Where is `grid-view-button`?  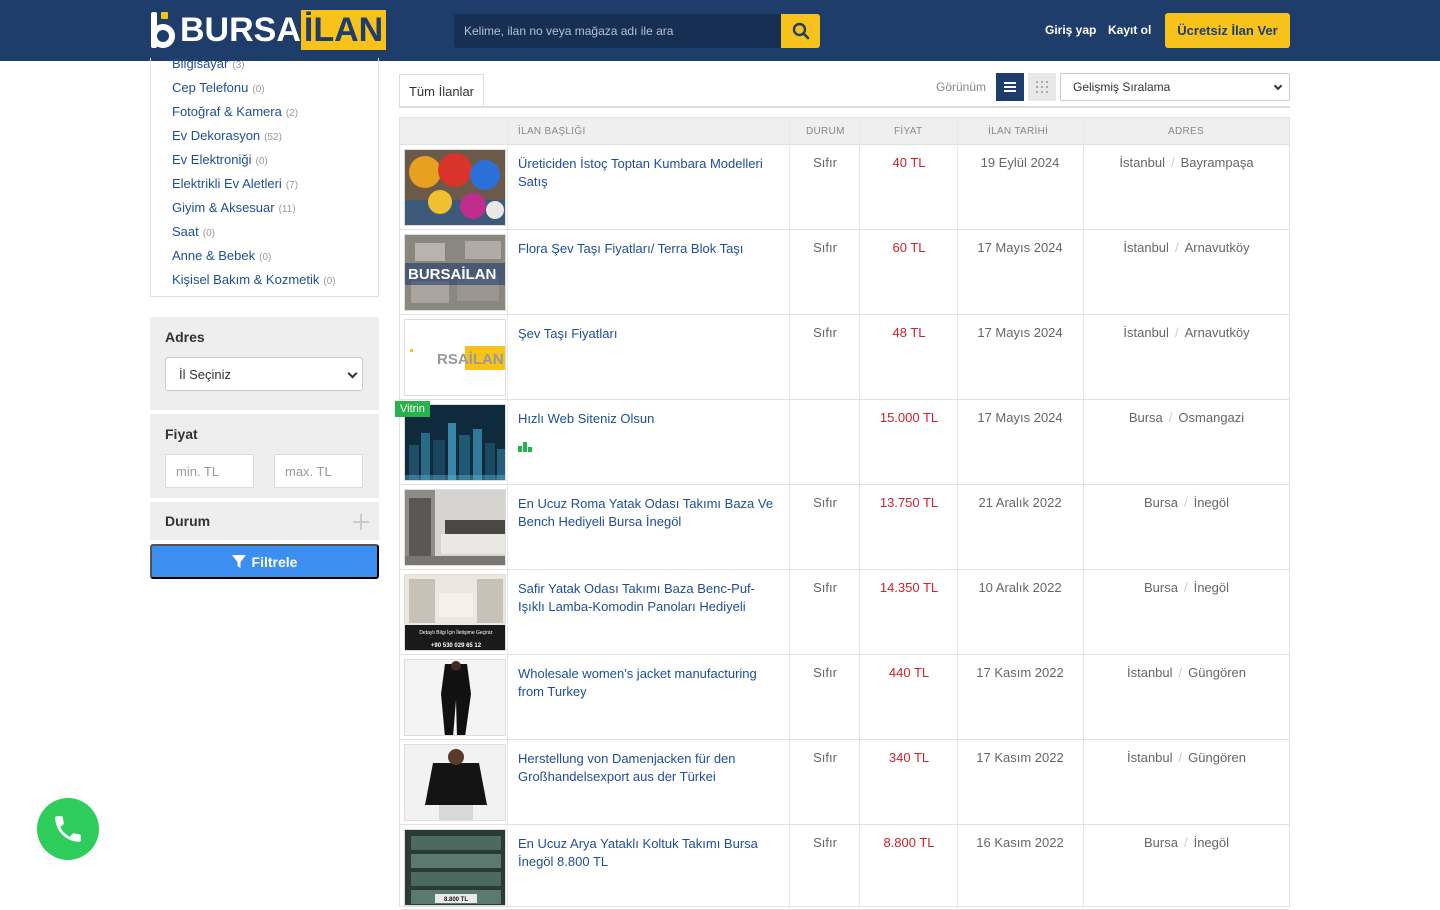 grid-view-button is located at coordinates (1042, 87).